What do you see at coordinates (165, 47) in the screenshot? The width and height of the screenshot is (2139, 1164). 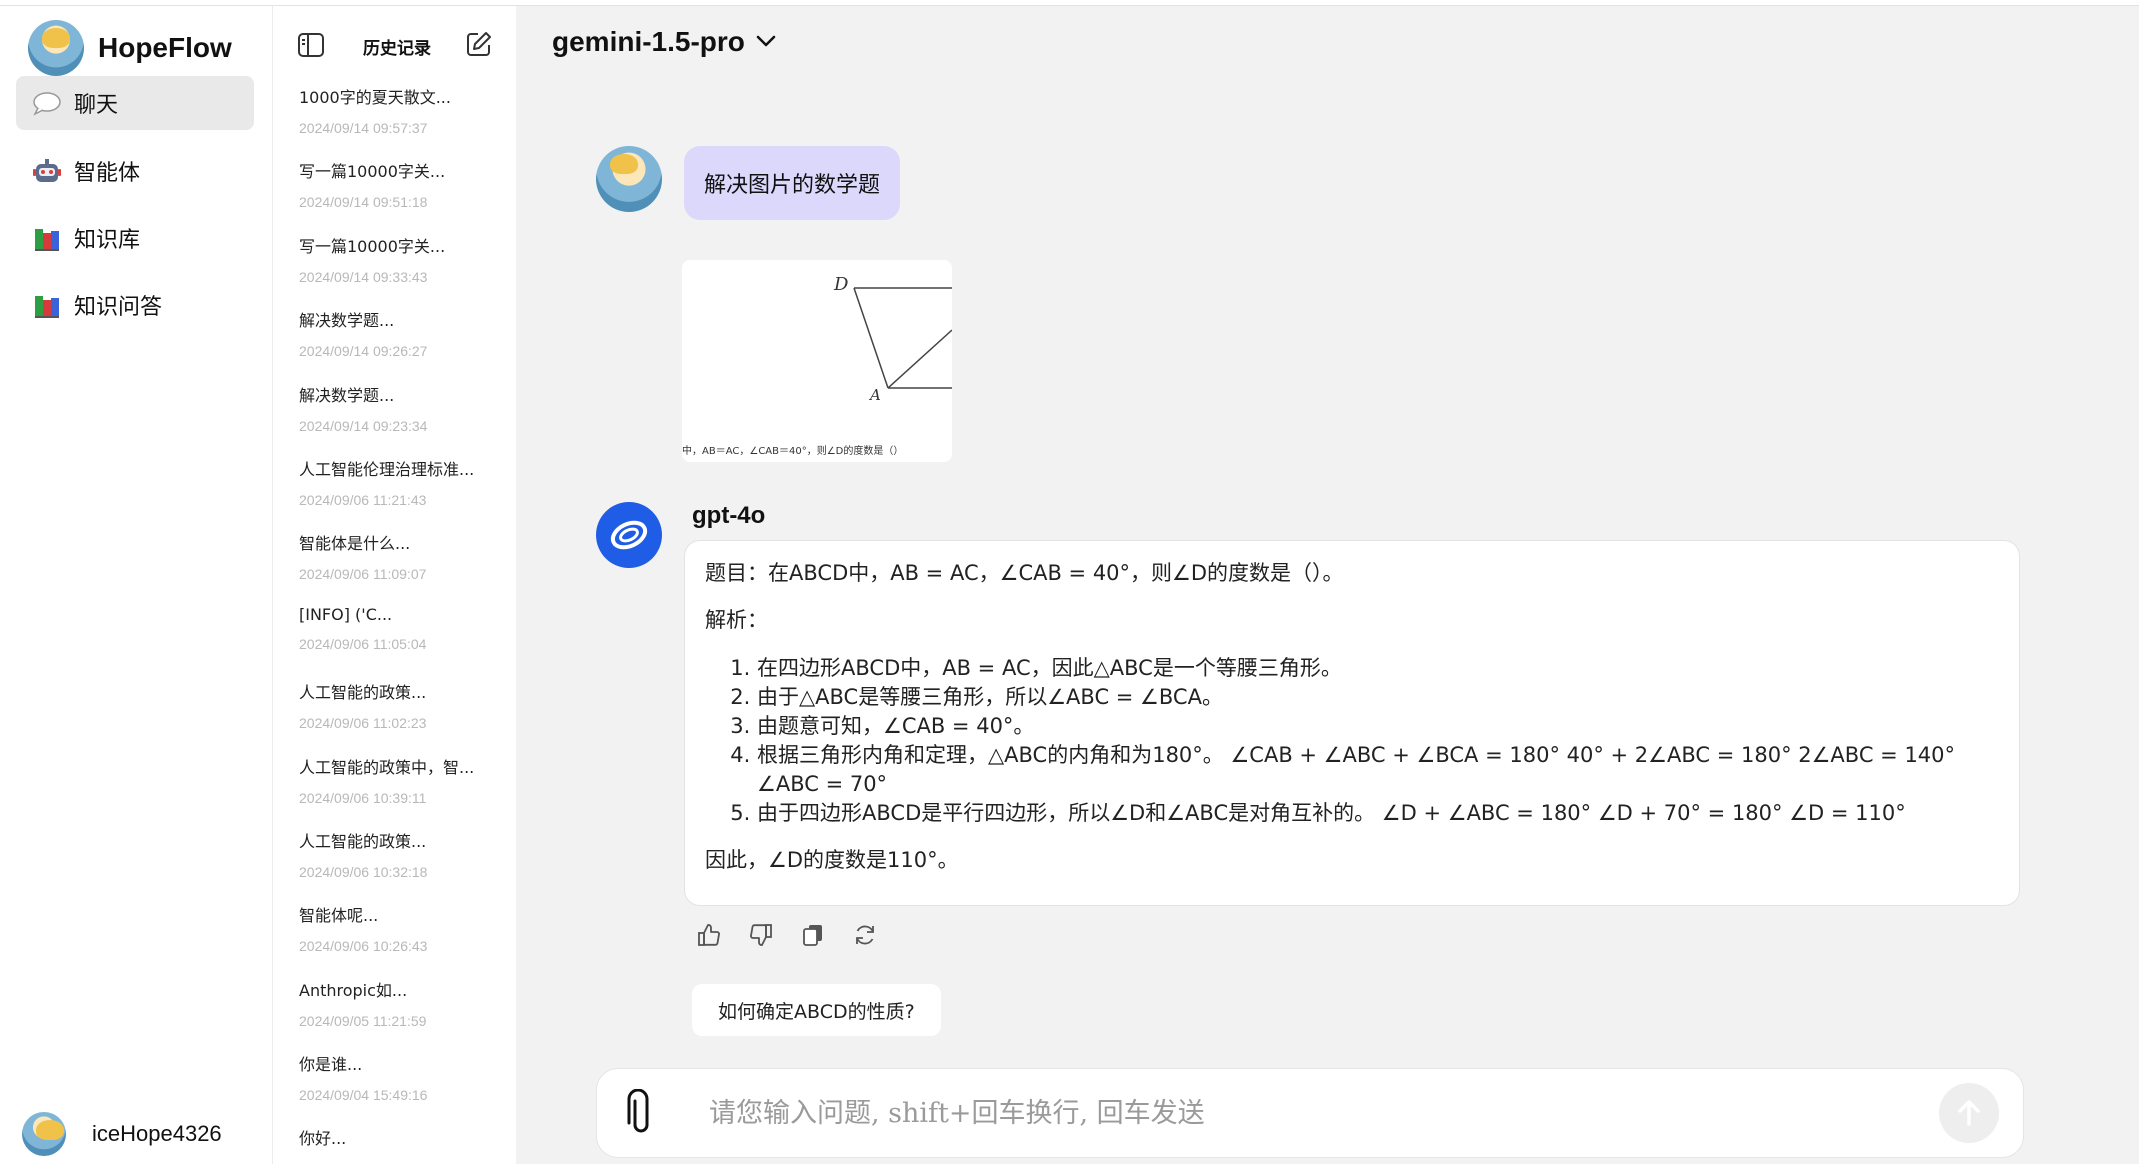 I see `brand-name: HopeFlow` at bounding box center [165, 47].